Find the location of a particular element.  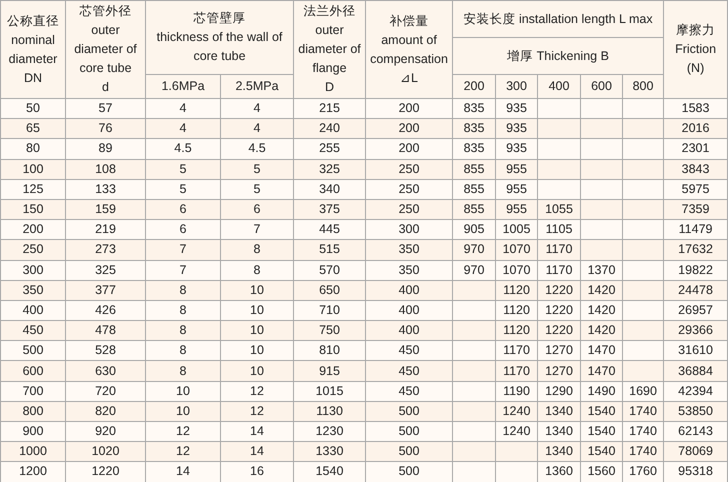

column-header: 芯管壁厚 thickness of the wall of core tube is located at coordinates (220, 37).